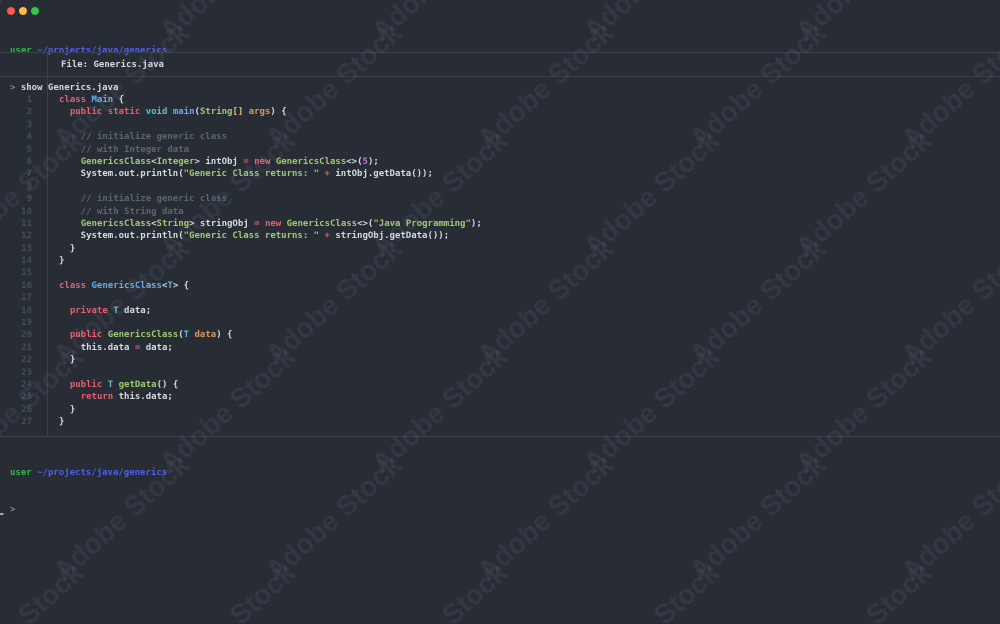 The height and width of the screenshot is (624, 1000). What do you see at coordinates (26, 298) in the screenshot?
I see `line-number: 17` at bounding box center [26, 298].